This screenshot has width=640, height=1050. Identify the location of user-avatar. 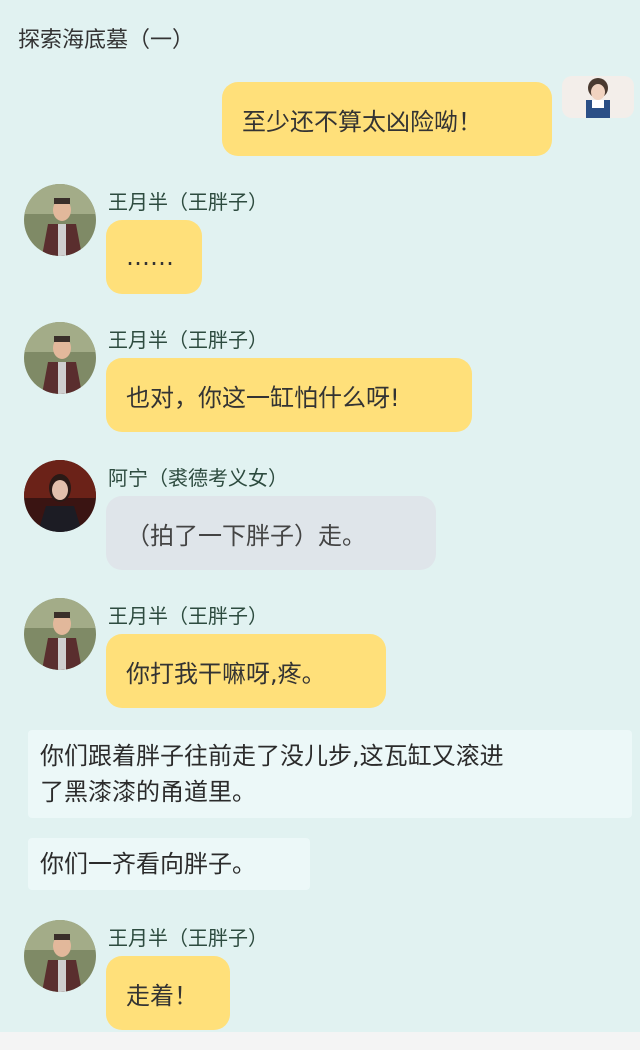
(598, 97).